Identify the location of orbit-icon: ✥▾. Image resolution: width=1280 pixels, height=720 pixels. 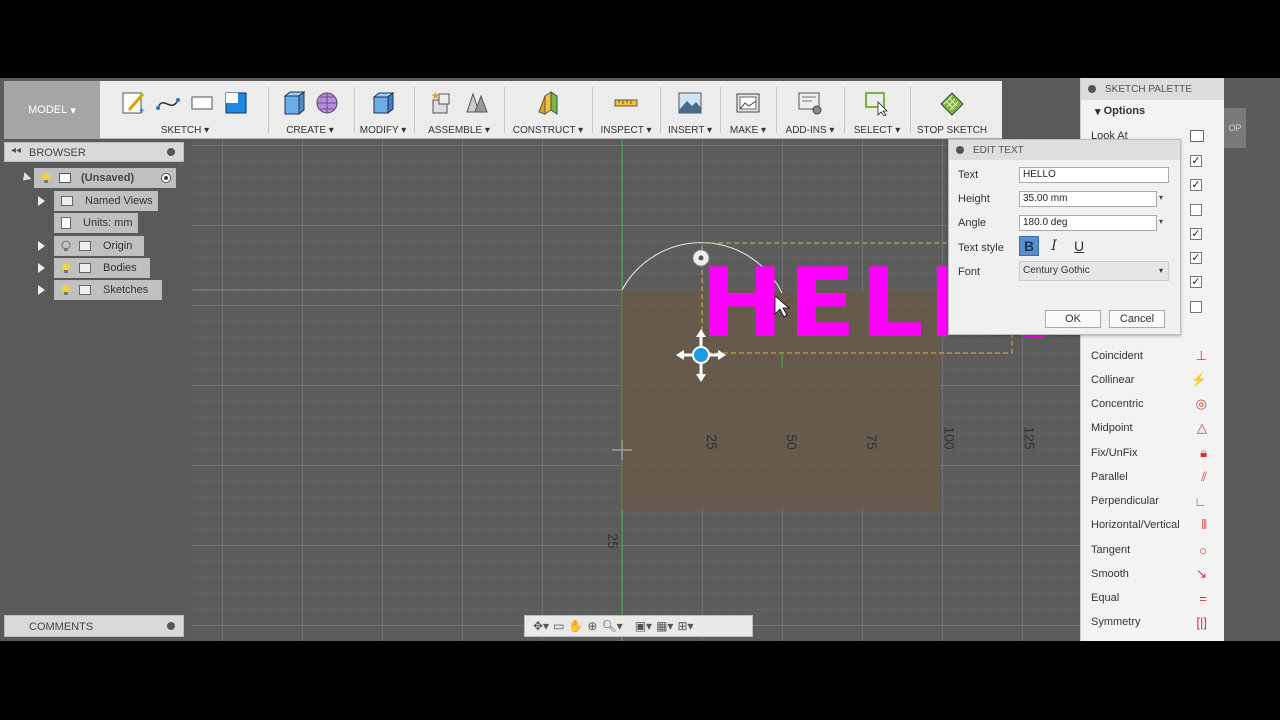
(541, 626).